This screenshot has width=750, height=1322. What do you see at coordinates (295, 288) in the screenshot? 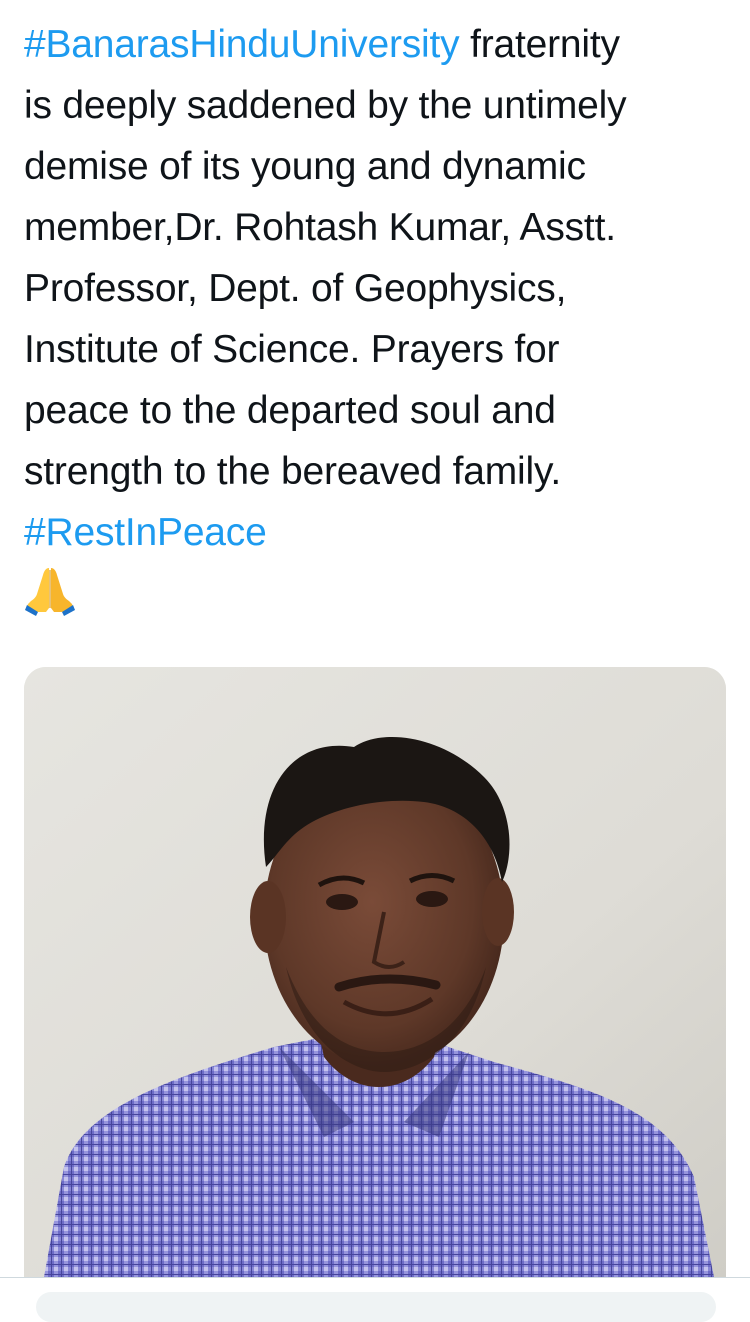
I see `tweet-text-segment: Professor, Dept. of Geophysics,` at bounding box center [295, 288].